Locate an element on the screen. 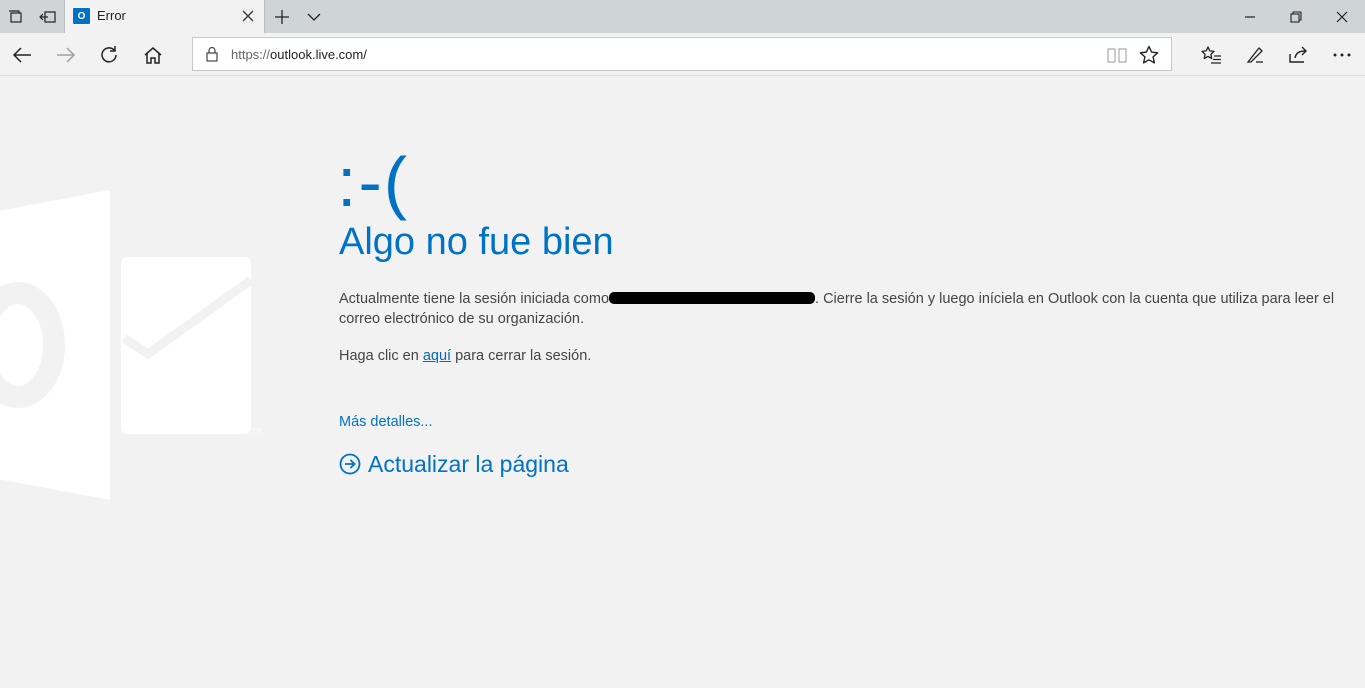 This screenshot has width=1365, height=688. book-icon is located at coordinates (1117, 55).